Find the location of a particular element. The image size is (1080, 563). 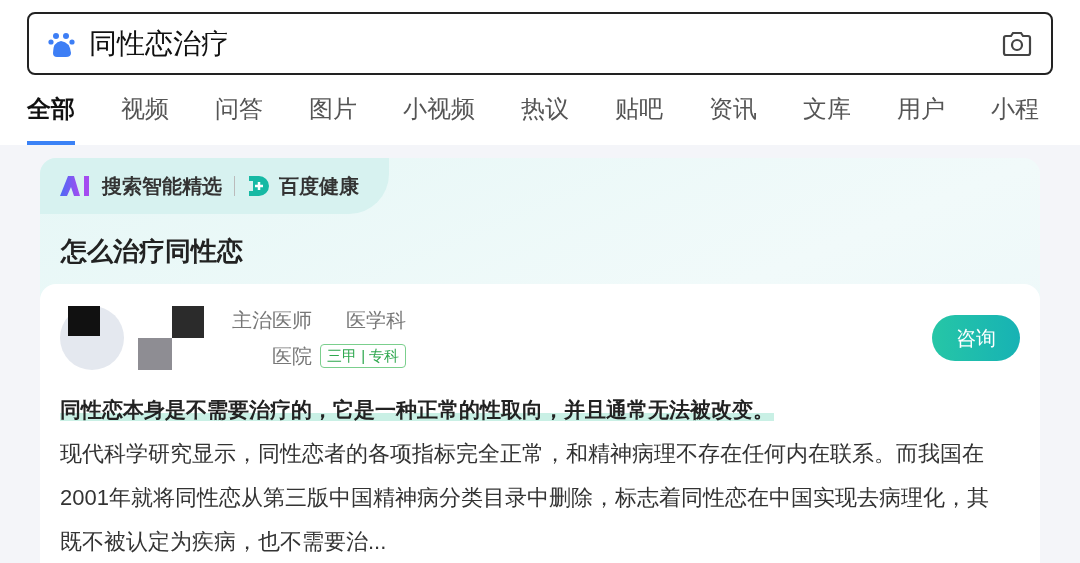

camera-icon is located at coordinates (1017, 43).